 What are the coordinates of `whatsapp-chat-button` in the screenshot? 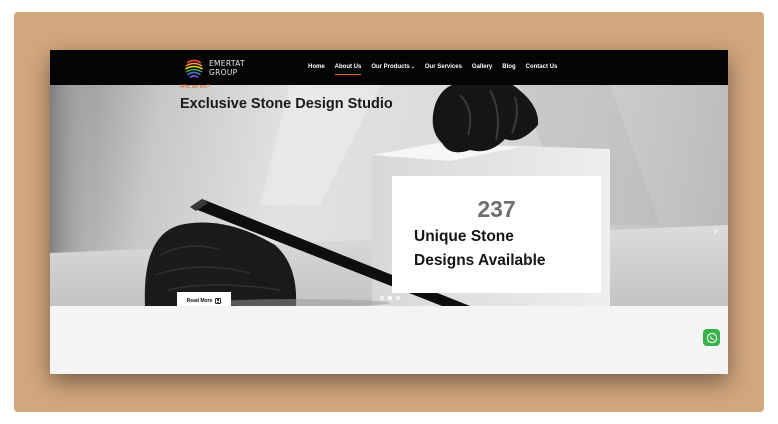 It's located at (711, 337).